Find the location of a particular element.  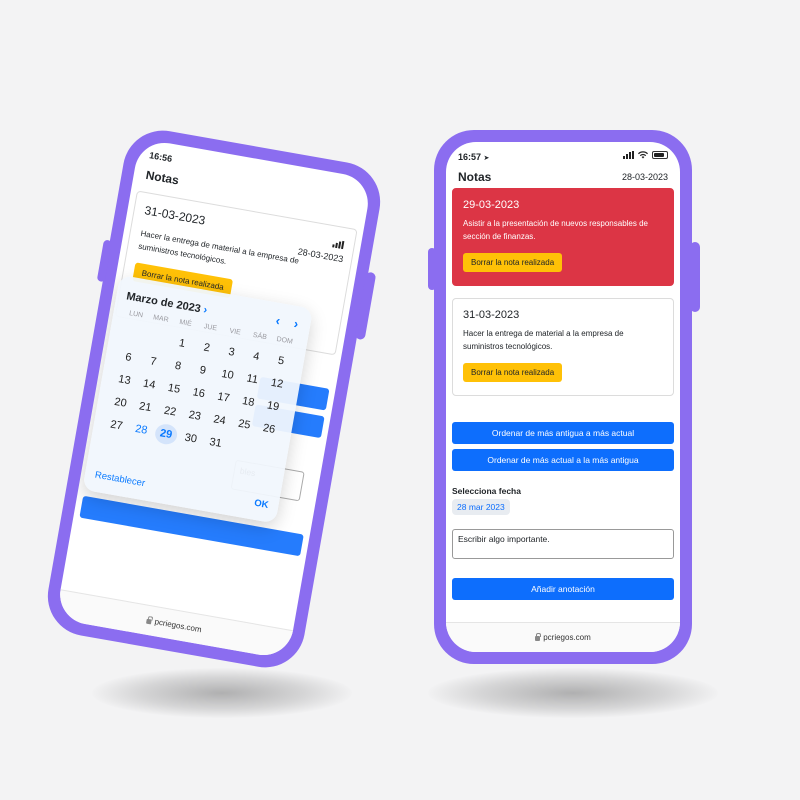

left-phone-shadow is located at coordinates (222, 693).